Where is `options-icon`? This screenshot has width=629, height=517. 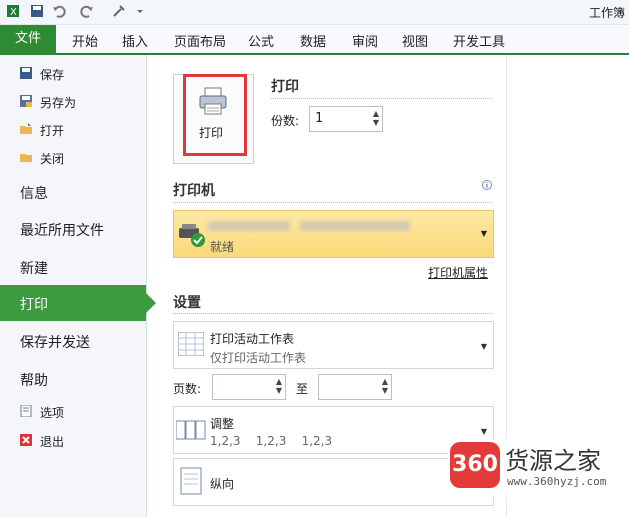
options-icon is located at coordinates (26, 411).